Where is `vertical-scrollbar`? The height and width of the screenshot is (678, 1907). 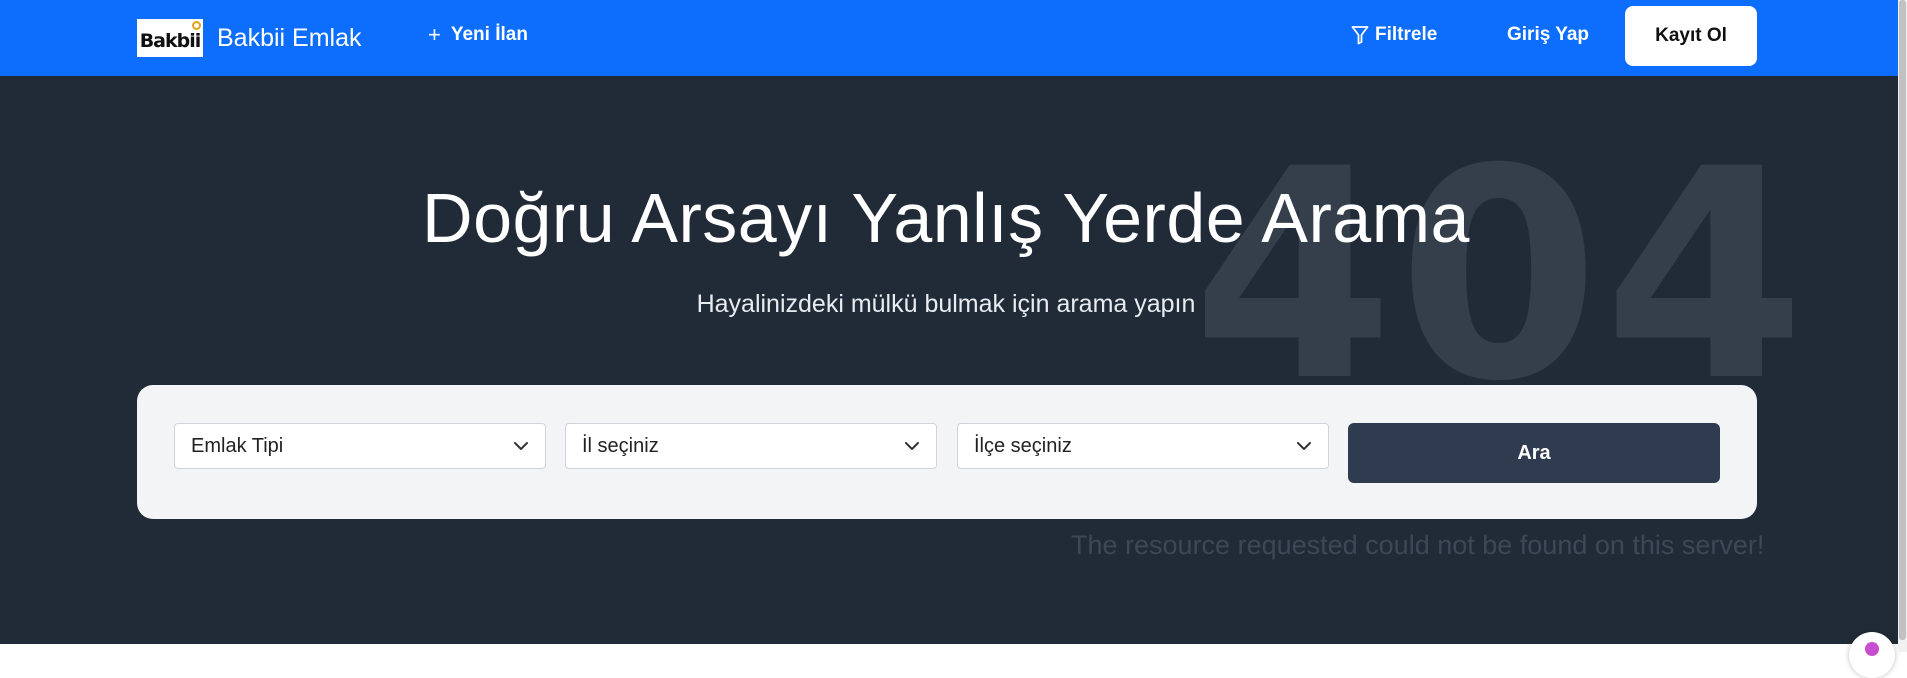
vertical-scrollbar is located at coordinates (1902, 326).